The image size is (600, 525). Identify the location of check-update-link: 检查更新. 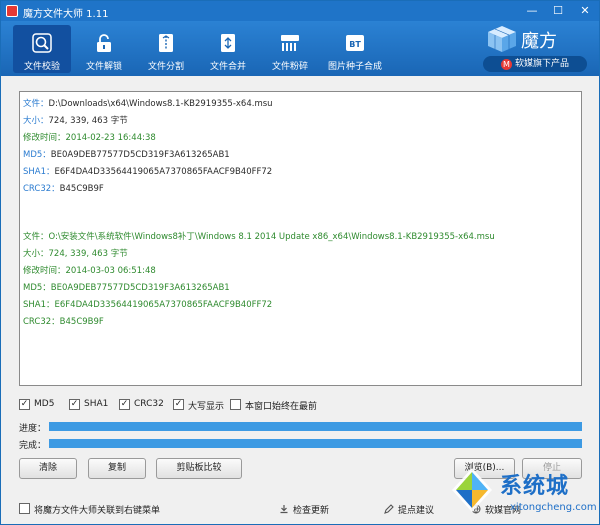
(304, 509).